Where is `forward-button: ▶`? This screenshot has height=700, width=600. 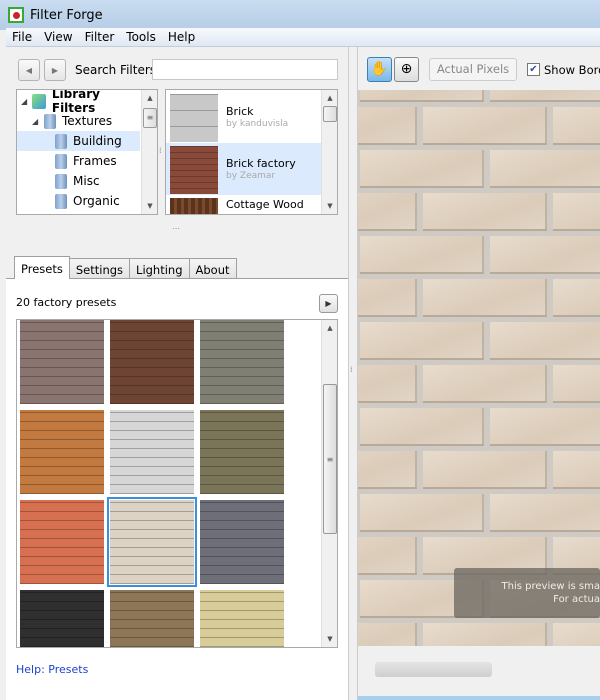
forward-button: ▶ is located at coordinates (55, 70).